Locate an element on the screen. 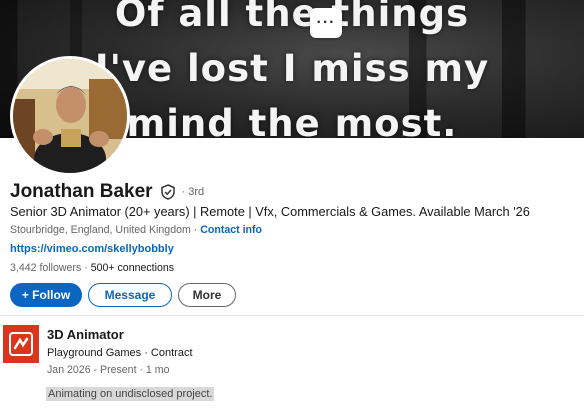 The width and height of the screenshot is (584, 412). more-options-button: ··· is located at coordinates (326, 23).